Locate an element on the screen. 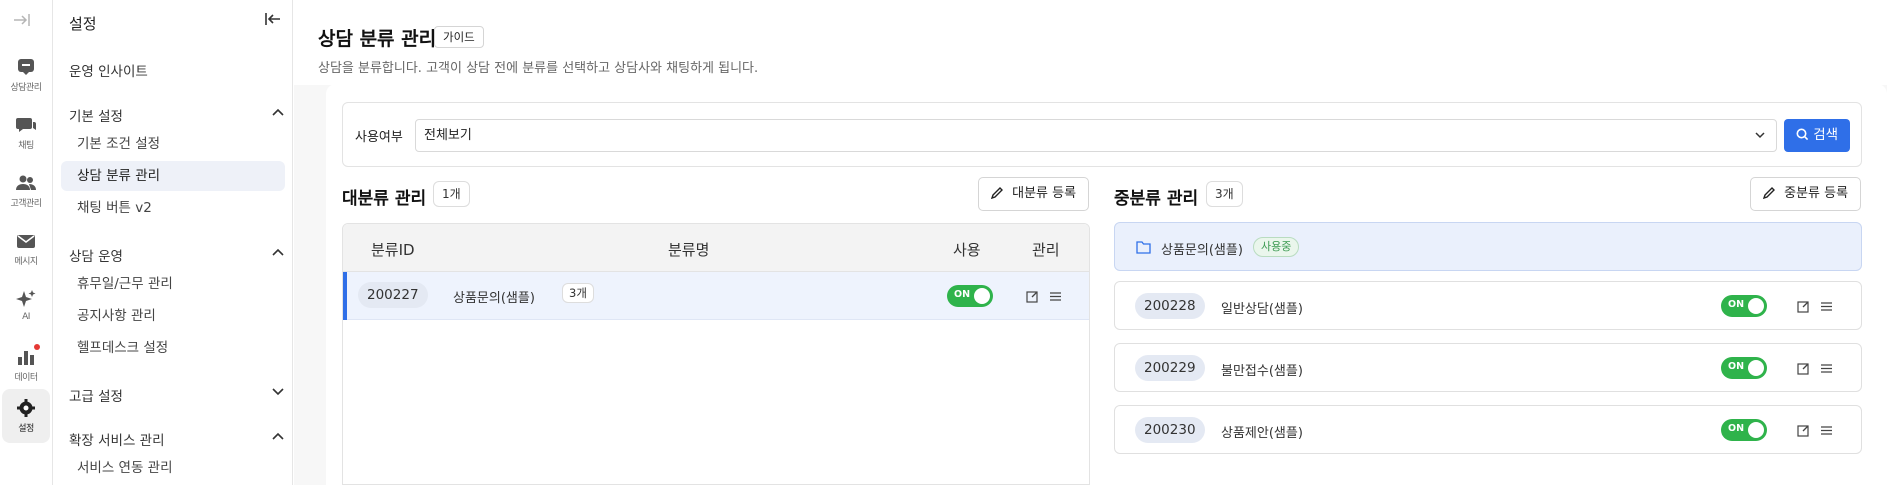 The image size is (1887, 485). add-major-label: 대분류 등록 is located at coordinates (1044, 193).